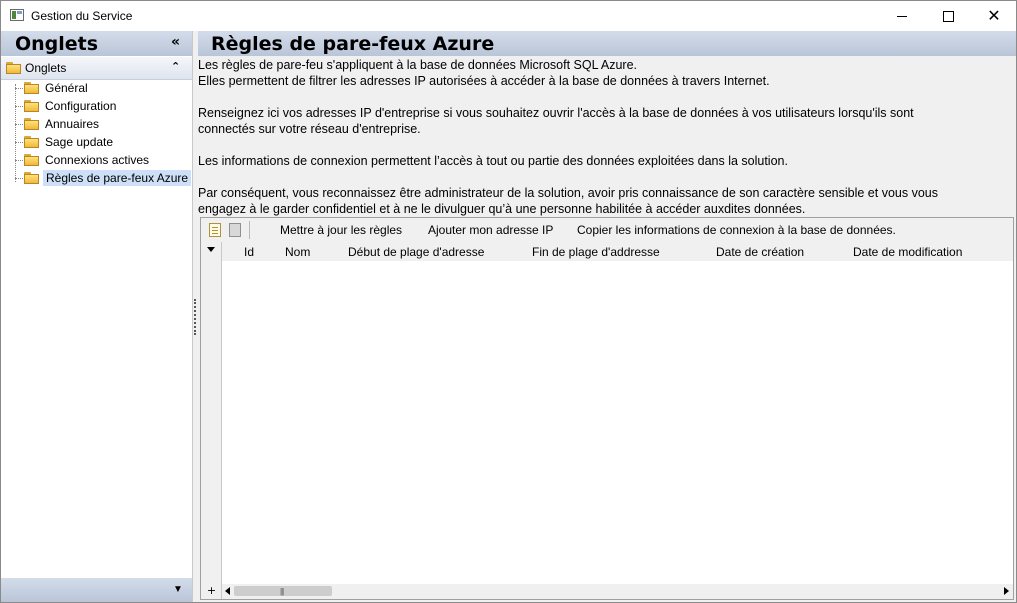  I want to click on scroll-left-icon, so click(227, 591).